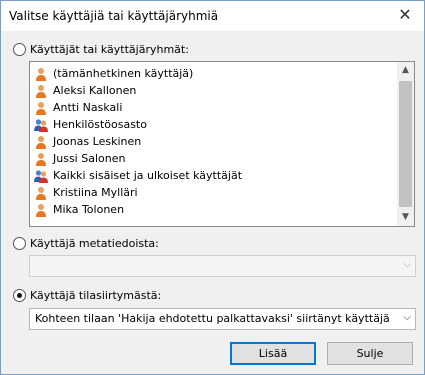  I want to click on users-option-label: Käyttäjät tai käyttäjäryhmät:, so click(109, 49).